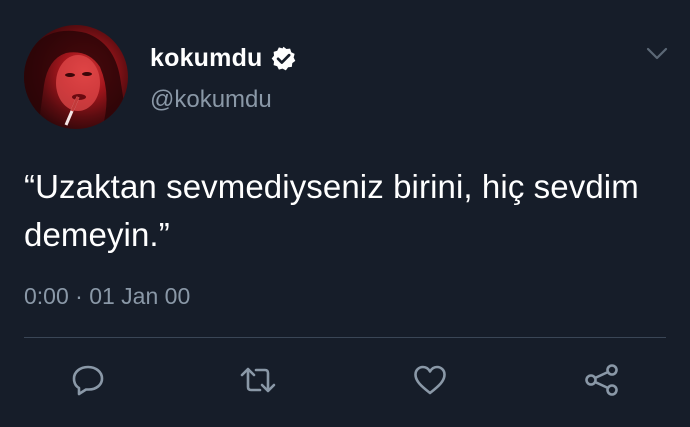  I want to click on reply-icon, so click(88, 380).